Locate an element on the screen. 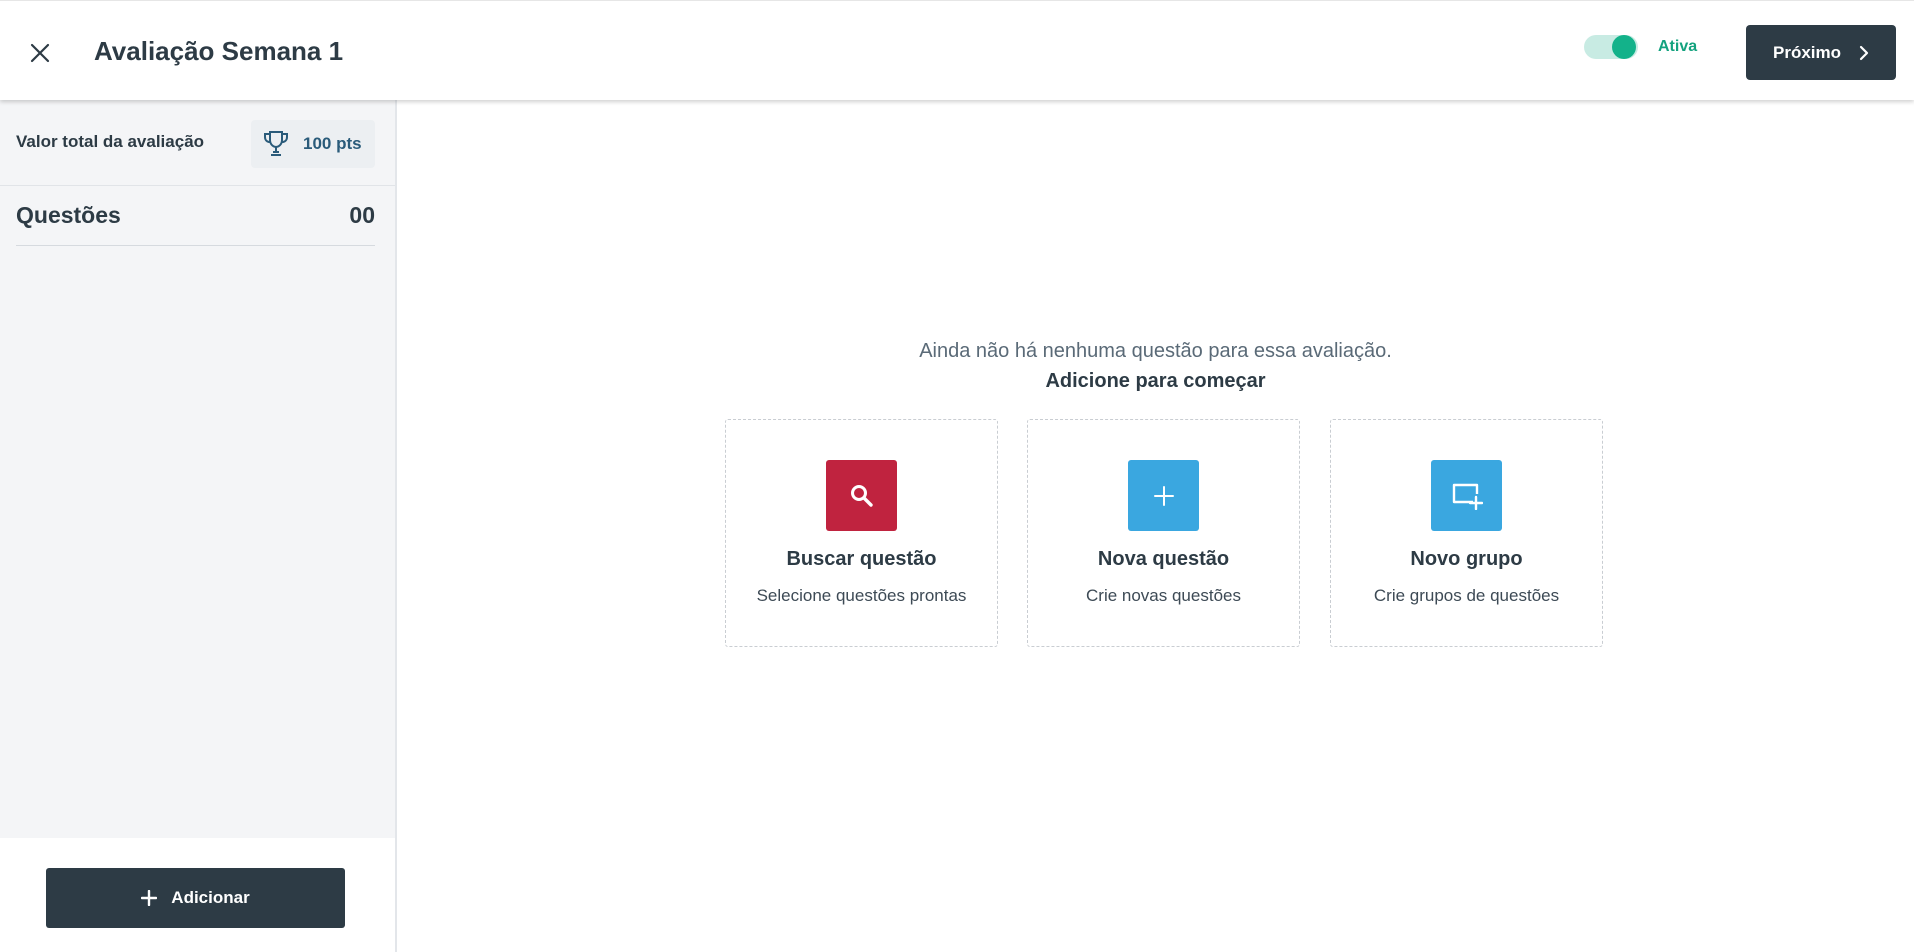 This screenshot has width=1914, height=952. chevron-right-icon is located at coordinates (1864, 52).